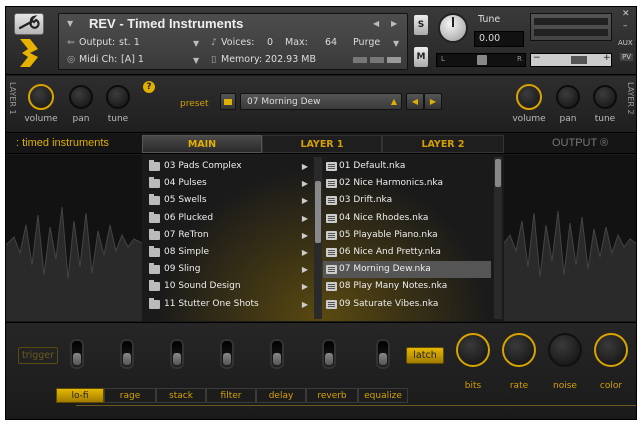 This screenshot has height=426, width=642. Describe the element at coordinates (322, 144) in the screenshot. I see `tab-layer1: LAYER 1` at that location.